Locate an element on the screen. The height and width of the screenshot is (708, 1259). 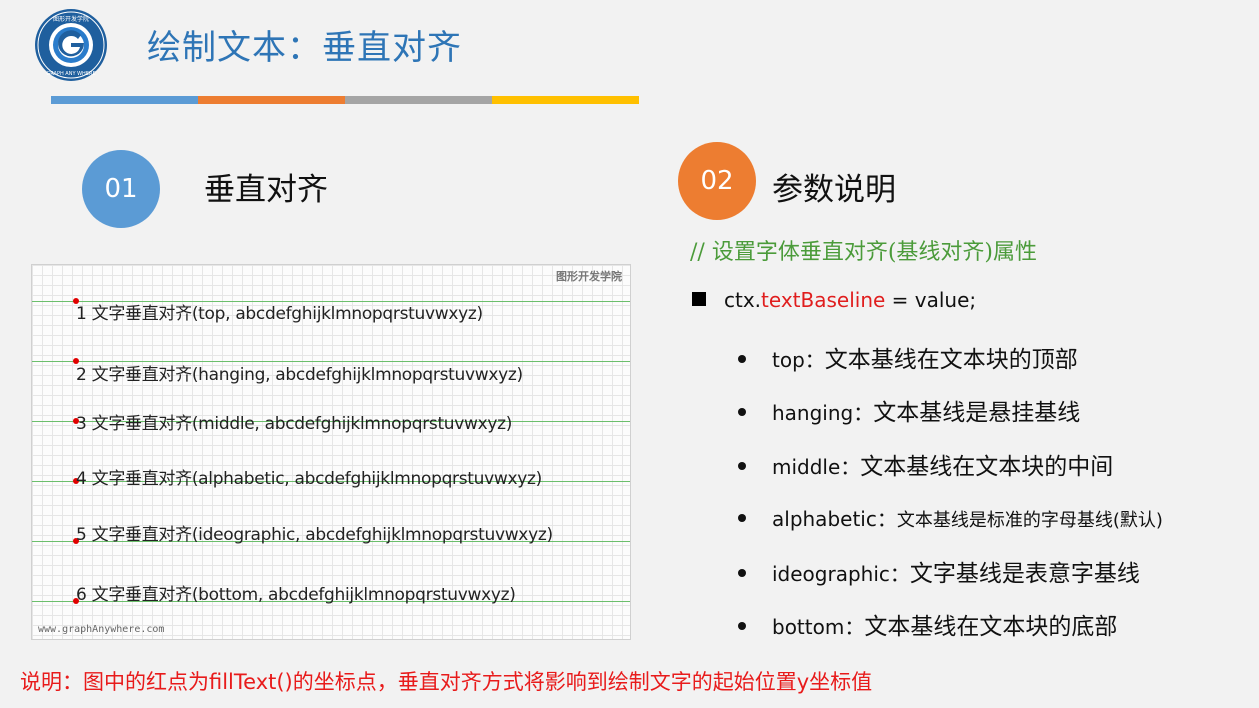
param-key: top： is located at coordinates (798, 360).